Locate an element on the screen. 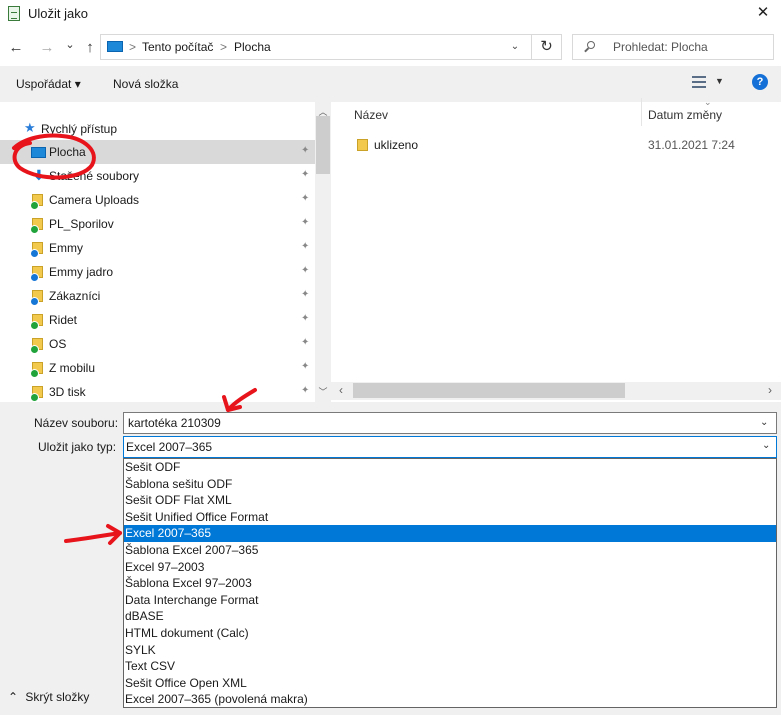 Image resolution: width=781 pixels, height=715 pixels. star-icon: ★ is located at coordinates (30, 127).